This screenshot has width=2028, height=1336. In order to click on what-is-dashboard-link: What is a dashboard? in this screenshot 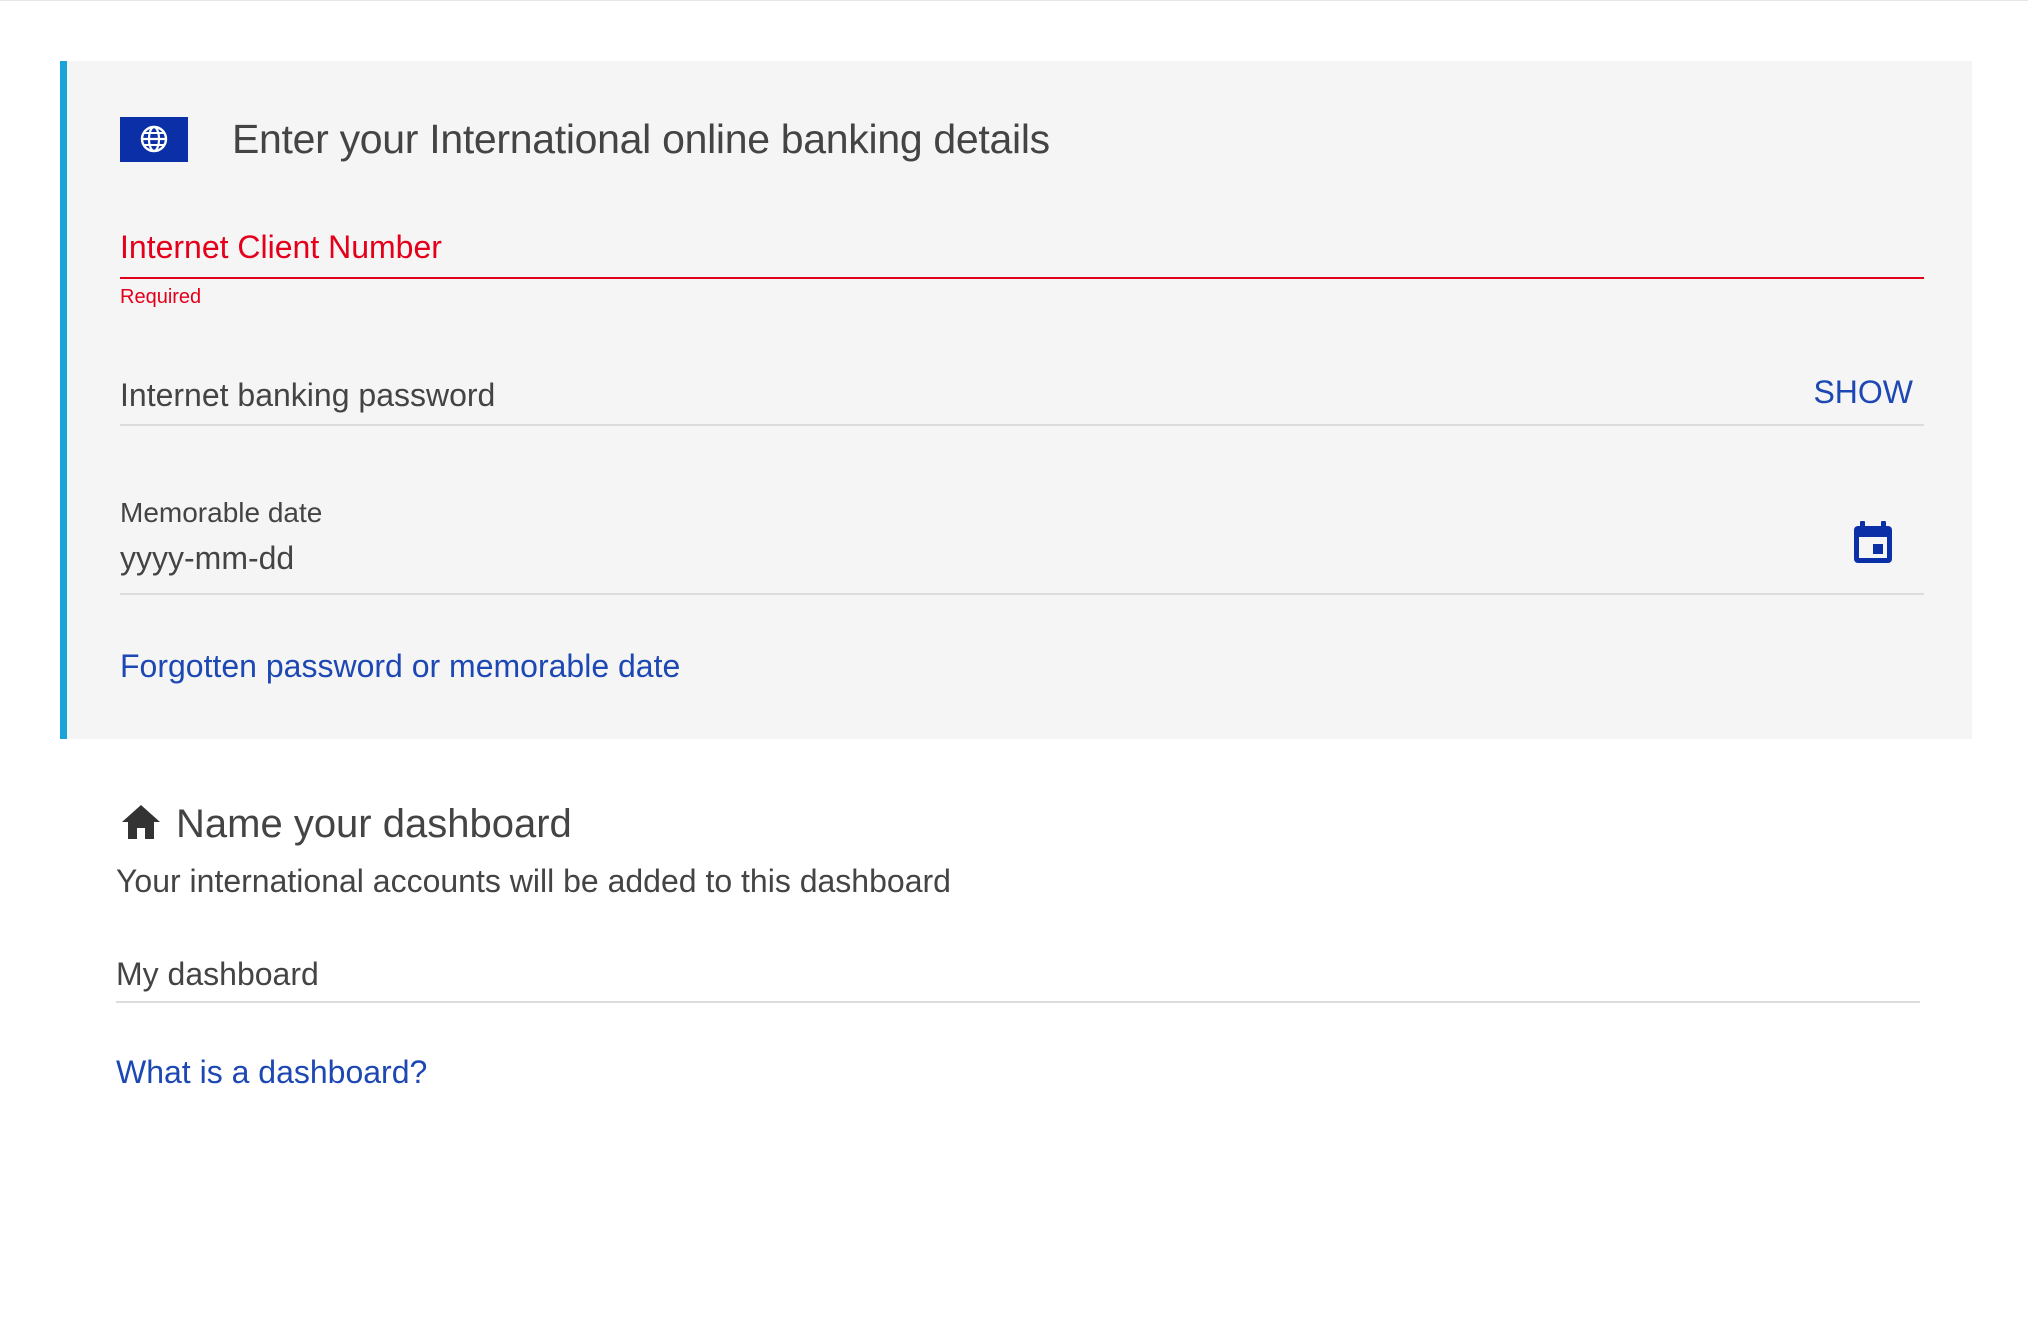, I will do `click(271, 1072)`.